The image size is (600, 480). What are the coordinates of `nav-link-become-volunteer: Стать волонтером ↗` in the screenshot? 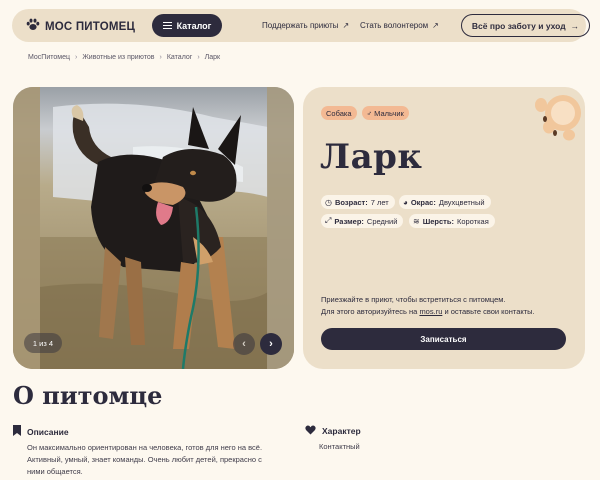 It's located at (399, 25).